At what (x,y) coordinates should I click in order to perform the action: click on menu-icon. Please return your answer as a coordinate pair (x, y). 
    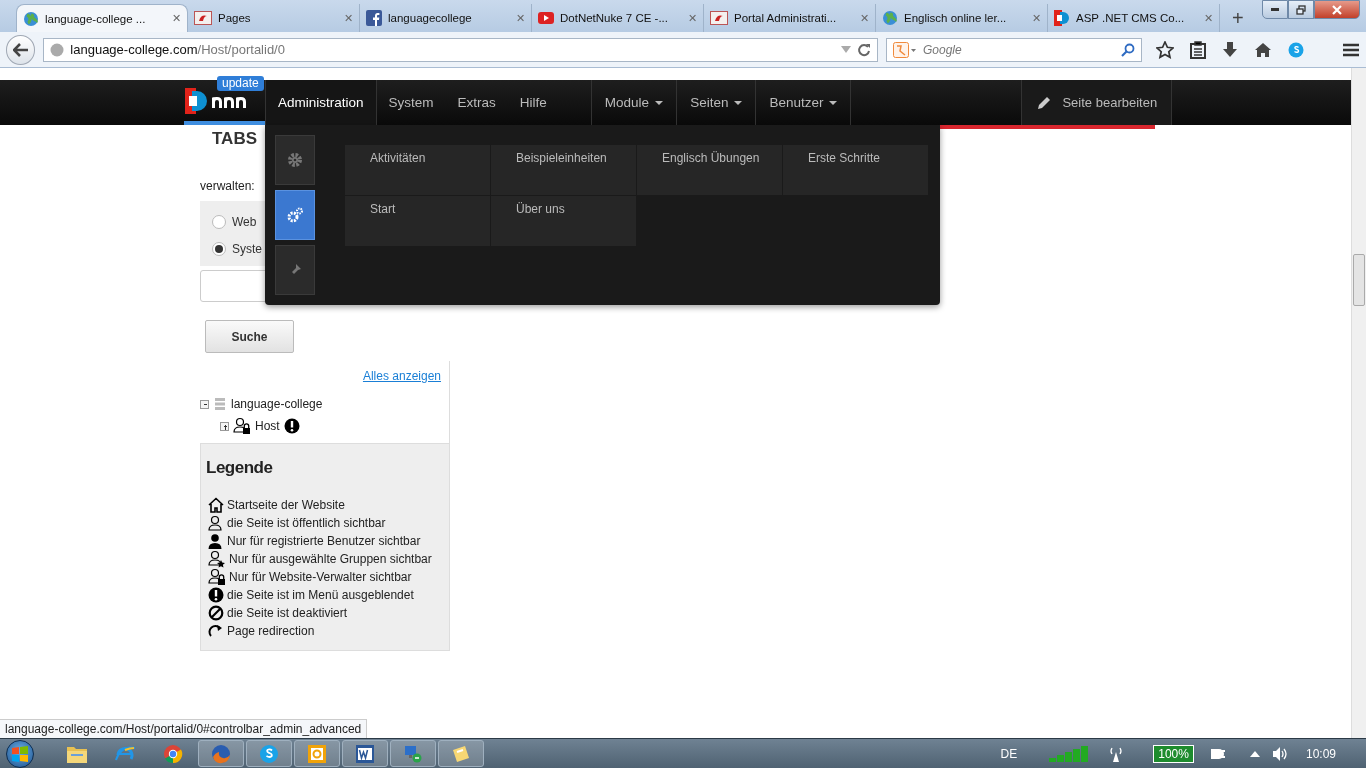
    Looking at the image, I should click on (1351, 49).